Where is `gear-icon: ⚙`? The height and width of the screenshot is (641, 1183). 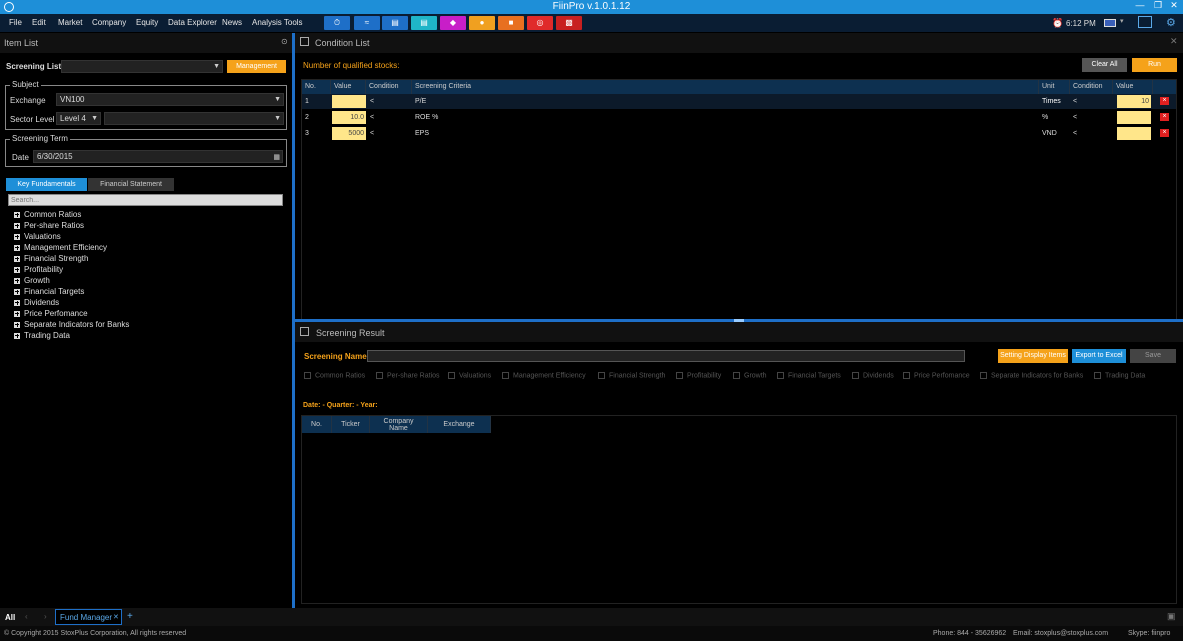
gear-icon: ⚙ is located at coordinates (1171, 22).